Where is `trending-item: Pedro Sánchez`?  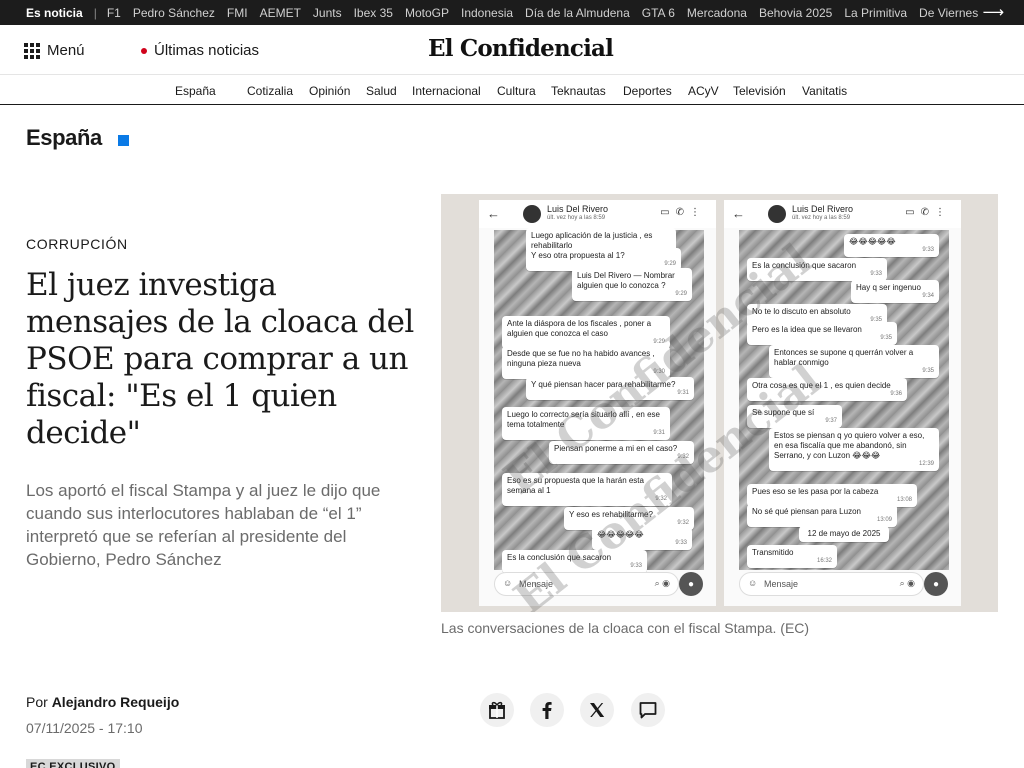 trending-item: Pedro Sánchez is located at coordinates (174, 13).